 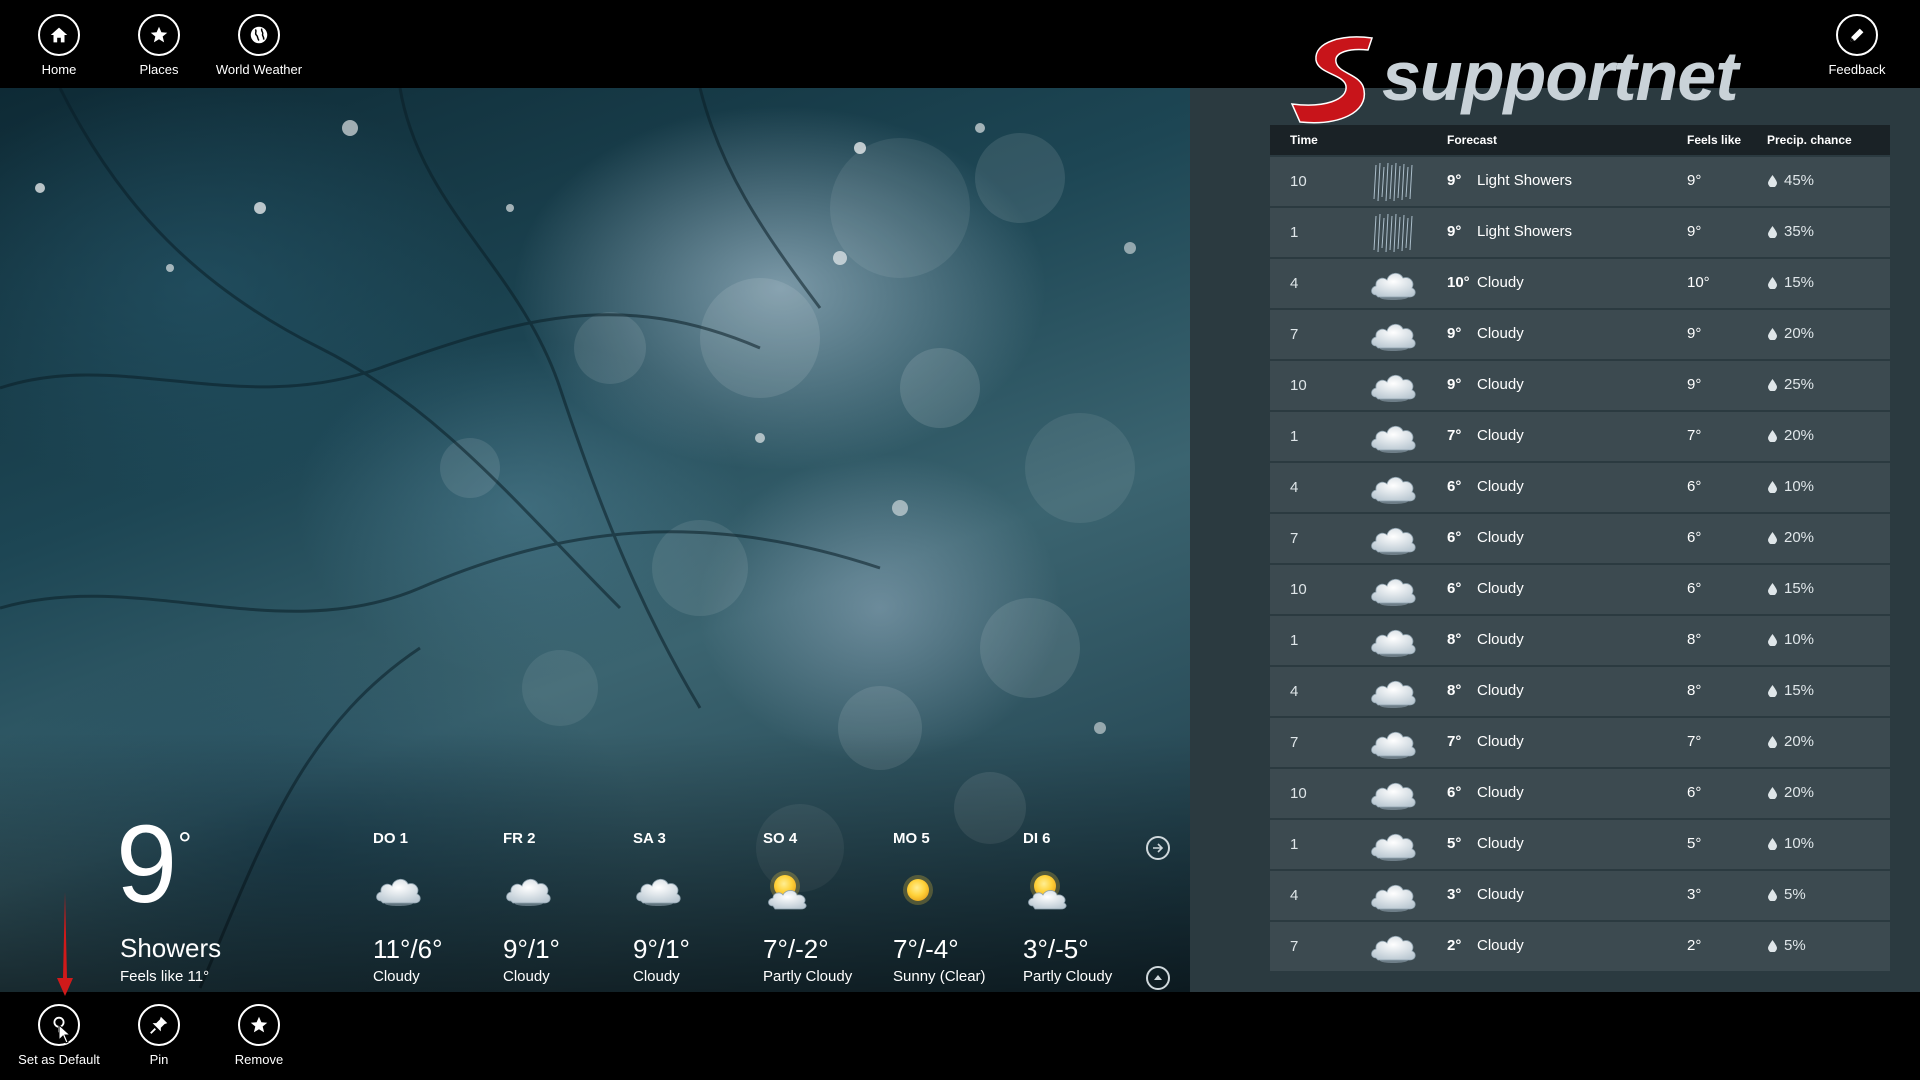 I want to click on world-weather-label: World Weather, so click(x=259, y=69).